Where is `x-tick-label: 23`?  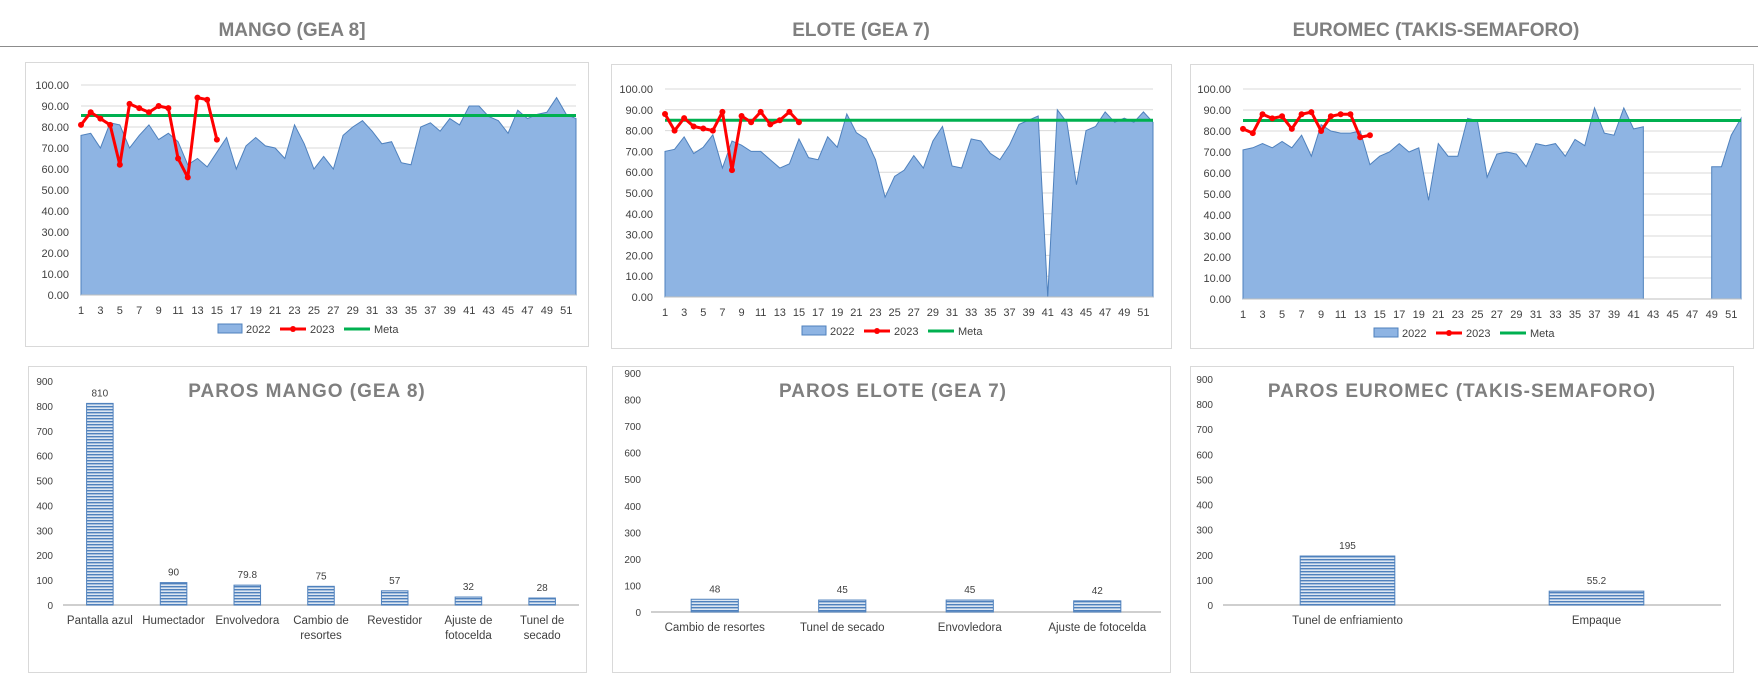
x-tick-label: 23 is located at coordinates (294, 311).